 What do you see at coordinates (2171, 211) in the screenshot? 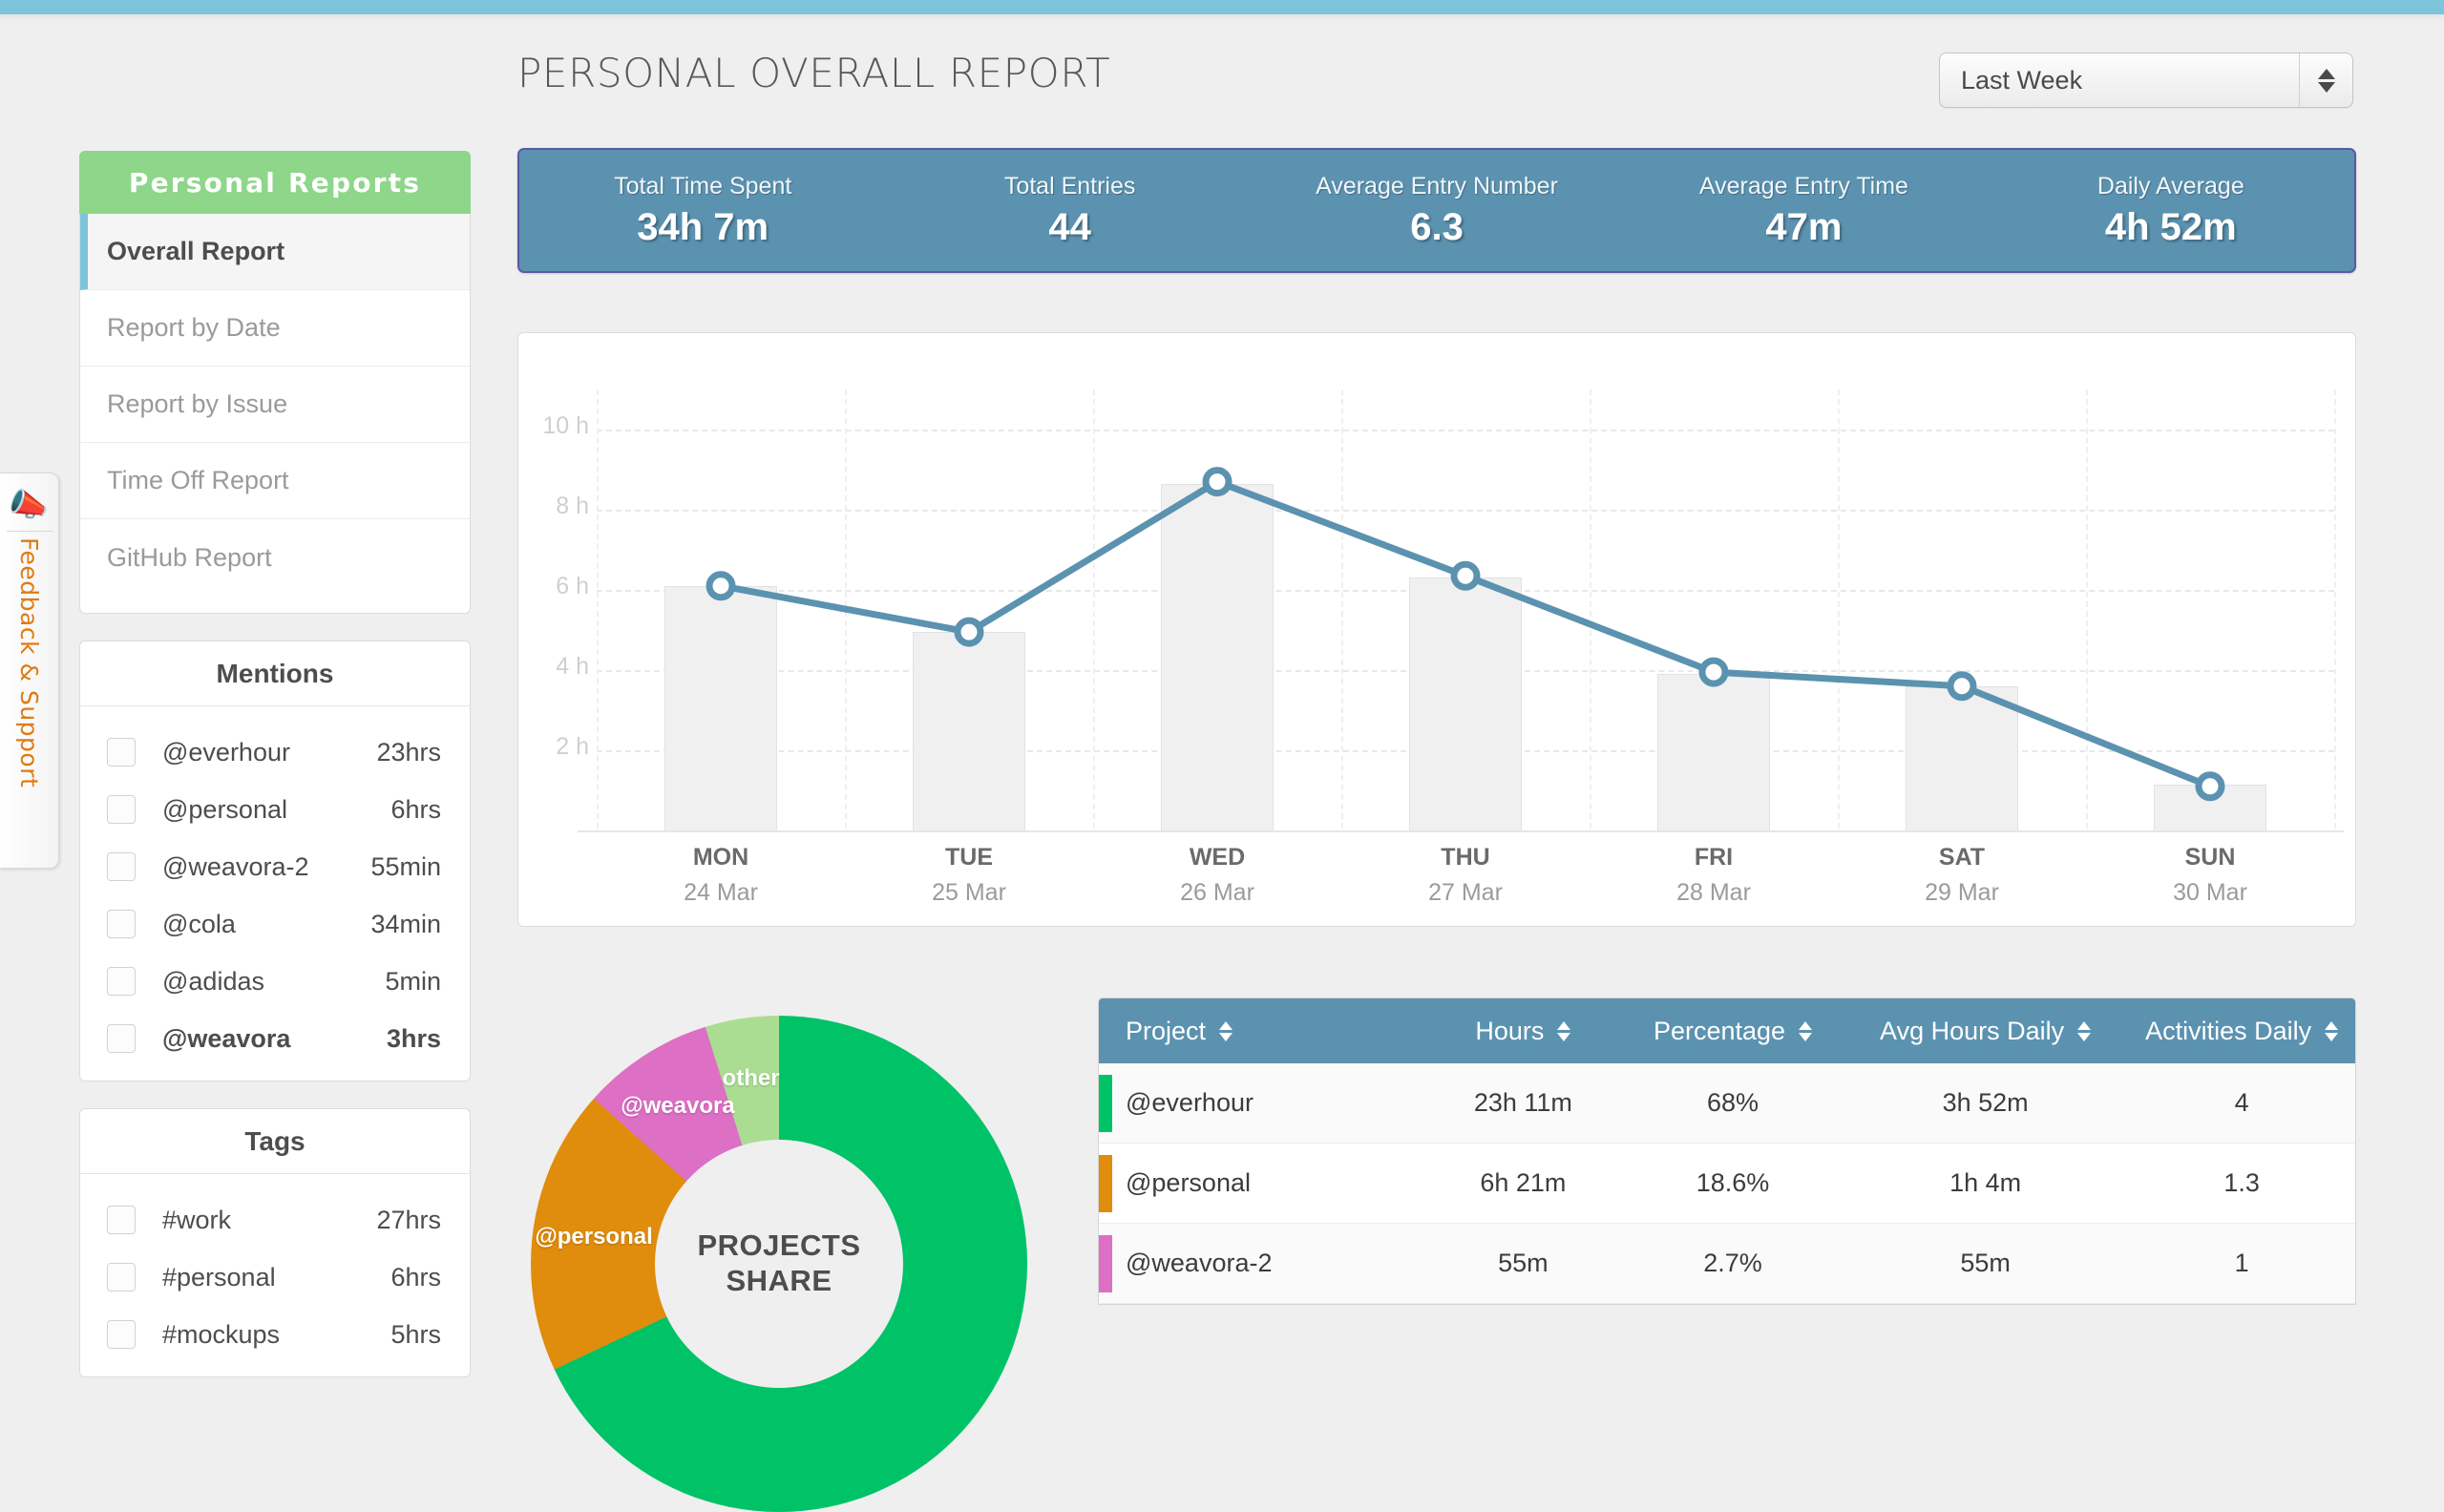
I see `stat-daily-average: Daily Average 4h 52m` at bounding box center [2171, 211].